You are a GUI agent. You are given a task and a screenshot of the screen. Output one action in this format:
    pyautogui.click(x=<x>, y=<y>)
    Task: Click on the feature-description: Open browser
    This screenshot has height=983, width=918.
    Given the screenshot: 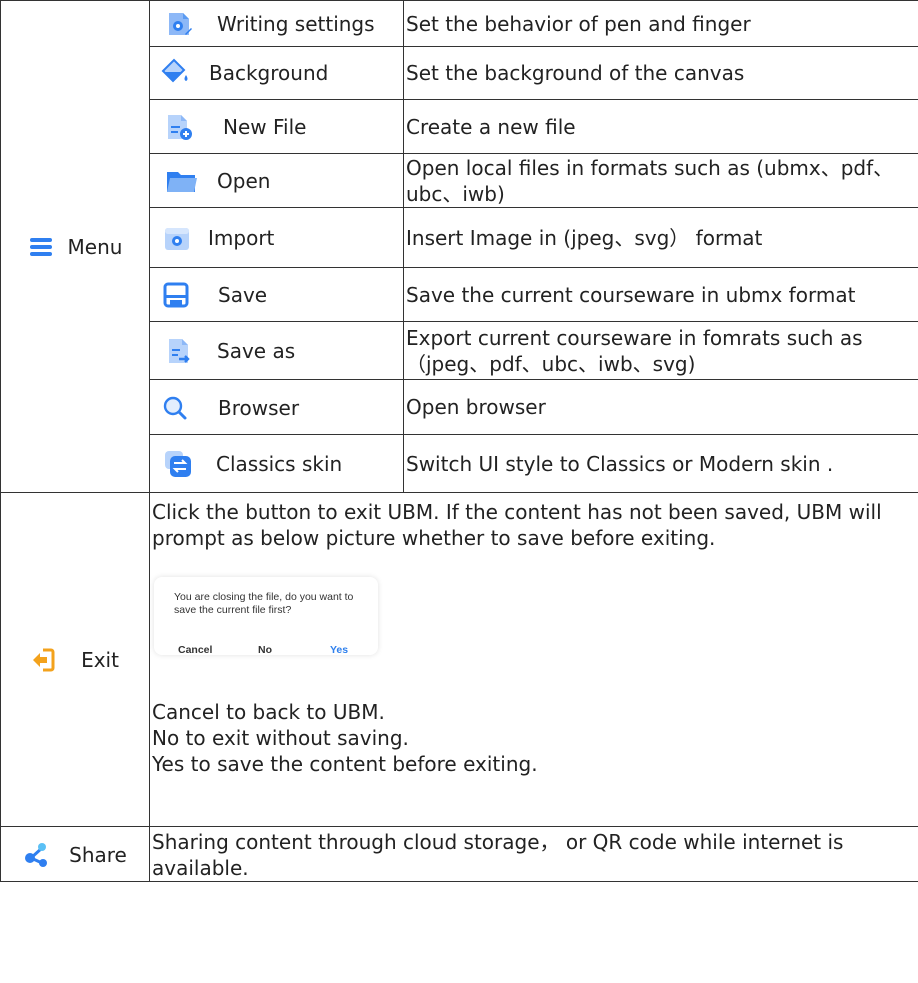 What is the action you would take?
    pyautogui.click(x=660, y=407)
    